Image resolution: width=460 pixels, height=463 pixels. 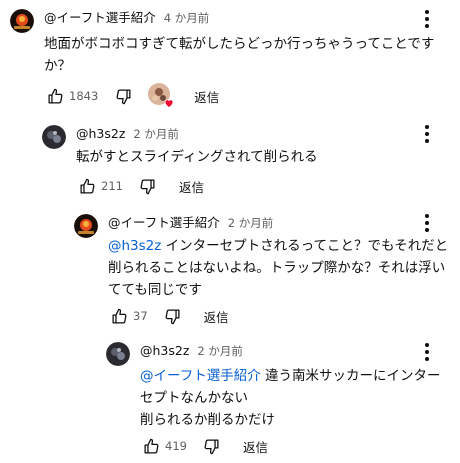 I want to click on mention-link: @h3s2z, so click(x=134, y=246).